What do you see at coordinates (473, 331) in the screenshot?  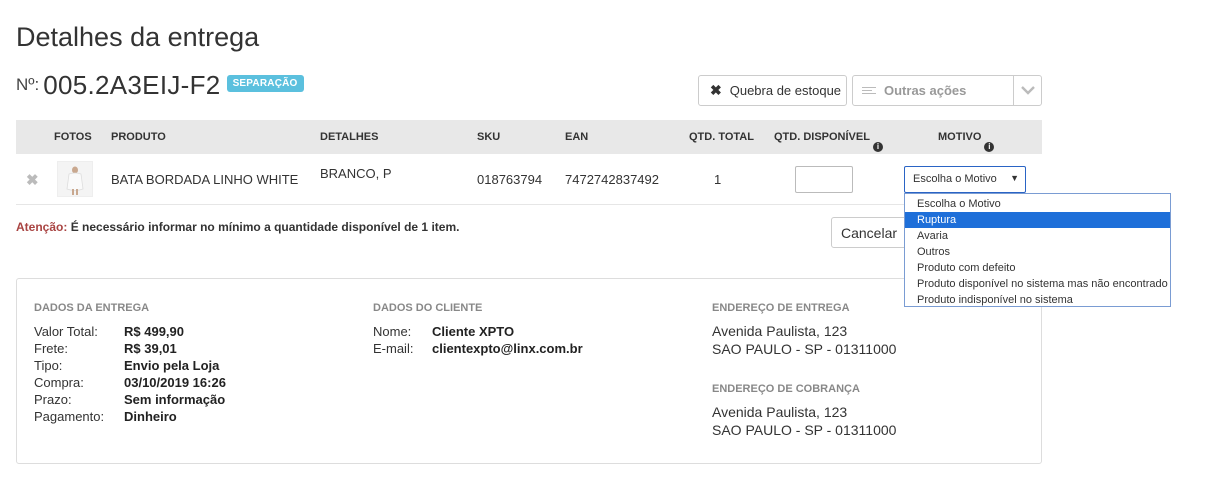 I see `field-value: Cliente XPTO` at bounding box center [473, 331].